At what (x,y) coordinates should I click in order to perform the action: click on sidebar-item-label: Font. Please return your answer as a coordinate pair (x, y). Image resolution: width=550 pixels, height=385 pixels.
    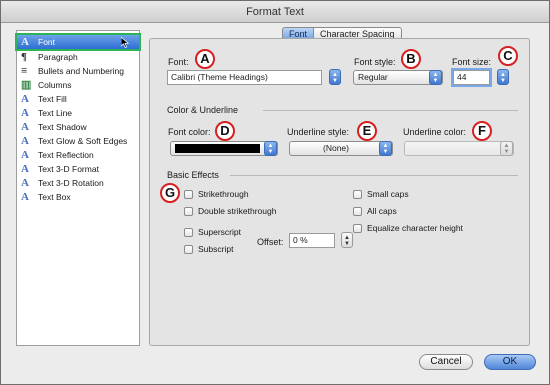
    Looking at the image, I should click on (47, 42).